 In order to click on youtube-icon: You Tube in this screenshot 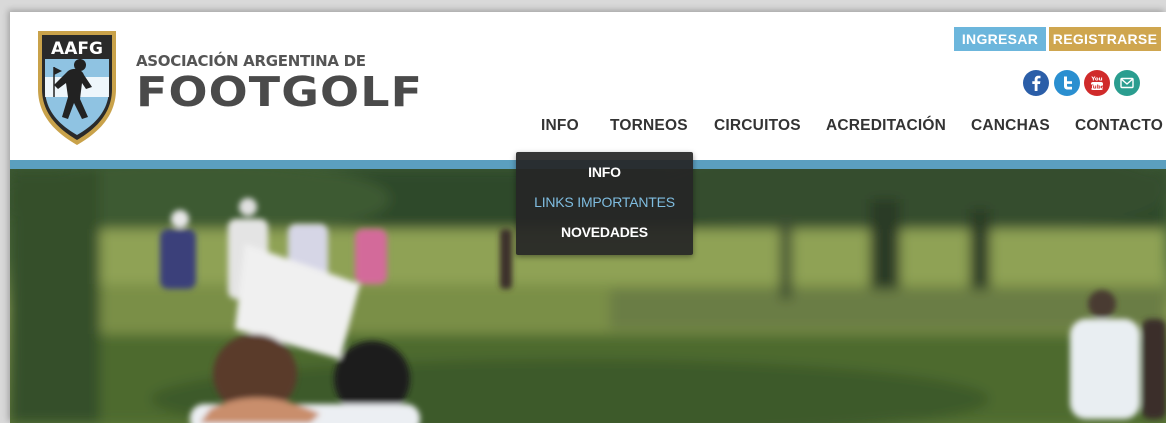, I will do `click(1097, 83)`.